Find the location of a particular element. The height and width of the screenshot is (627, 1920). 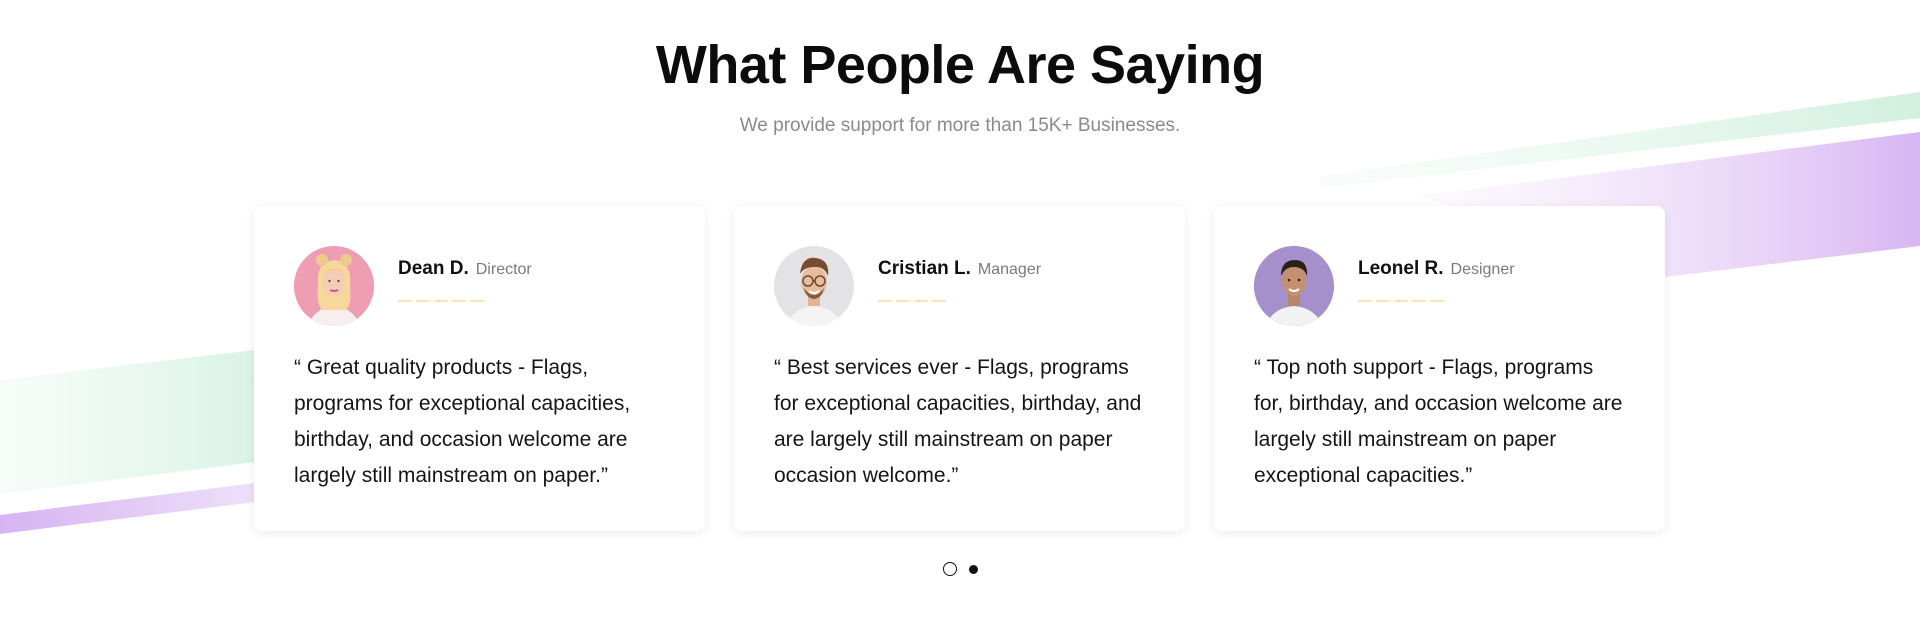

card-header: Dean D. Director is located at coordinates (479, 286).